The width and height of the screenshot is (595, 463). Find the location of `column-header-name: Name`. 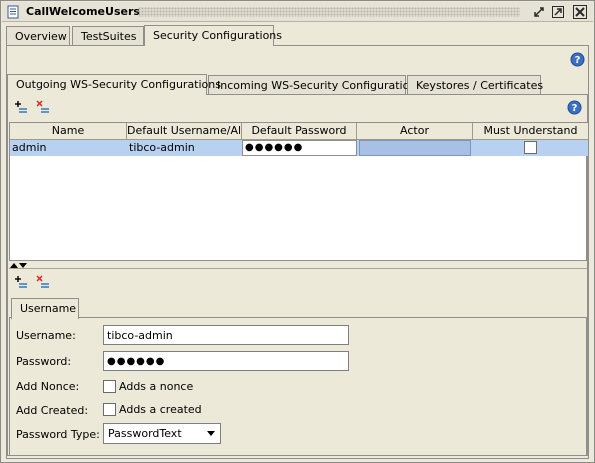

column-header-name: Name is located at coordinates (68, 131).